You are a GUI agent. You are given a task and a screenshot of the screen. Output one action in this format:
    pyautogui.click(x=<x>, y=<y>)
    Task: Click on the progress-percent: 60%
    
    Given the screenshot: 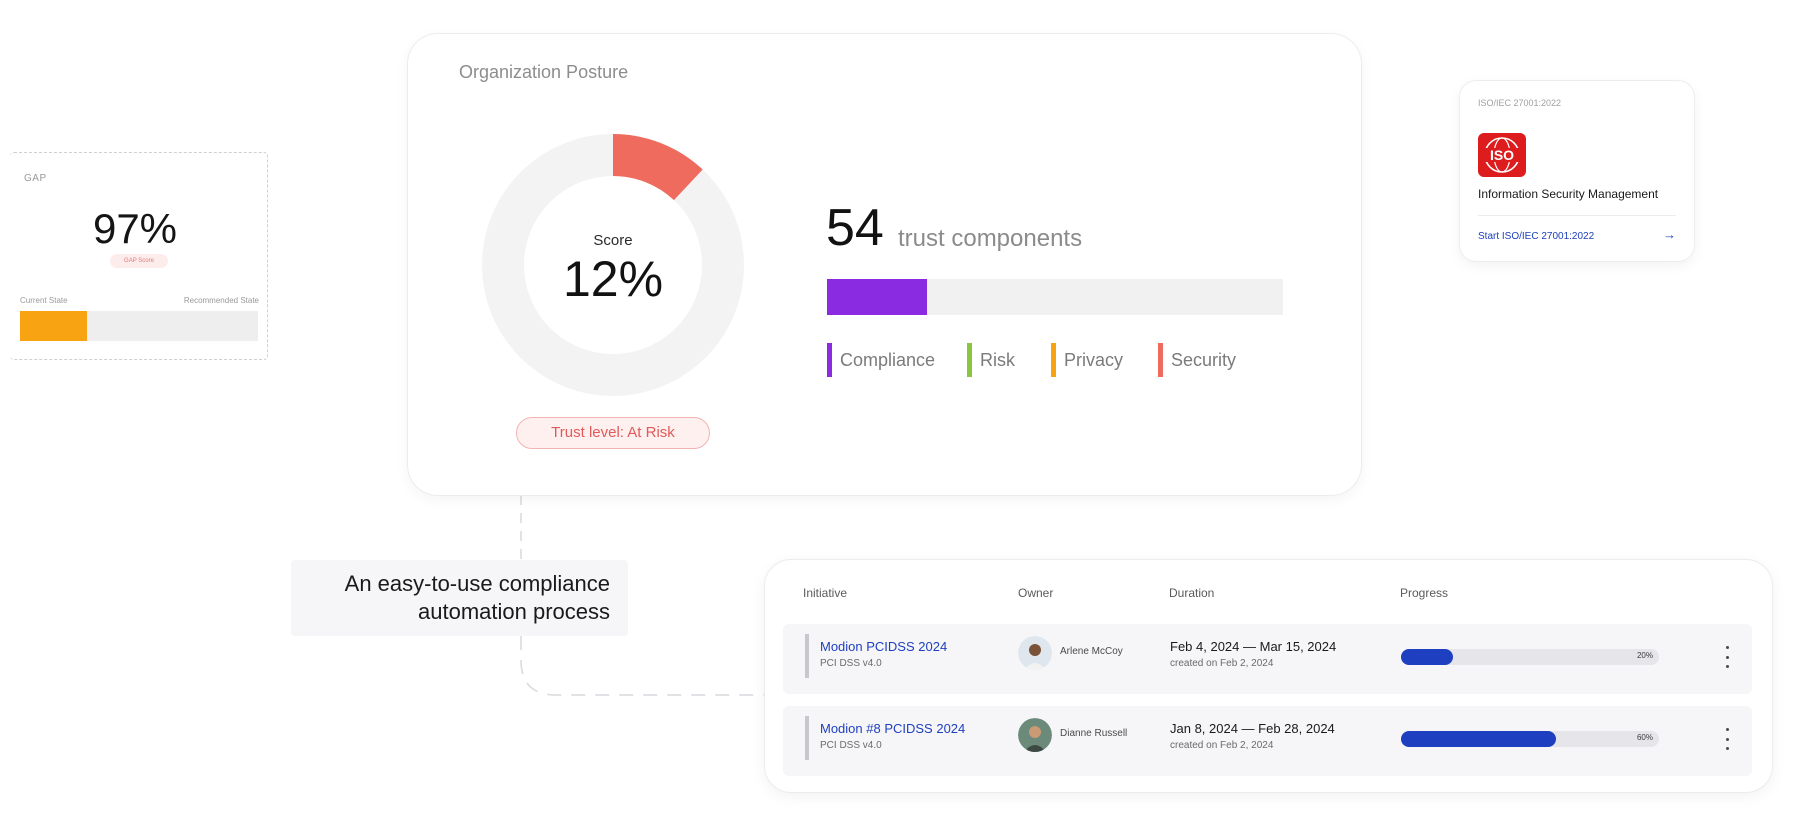 What is the action you would take?
    pyautogui.click(x=1644, y=737)
    